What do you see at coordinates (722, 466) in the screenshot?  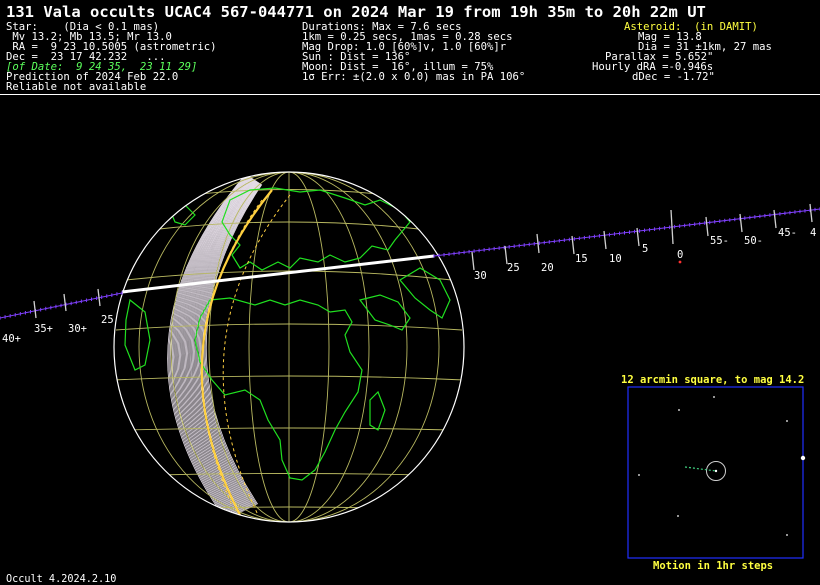 I see `star-chart` at bounding box center [722, 466].